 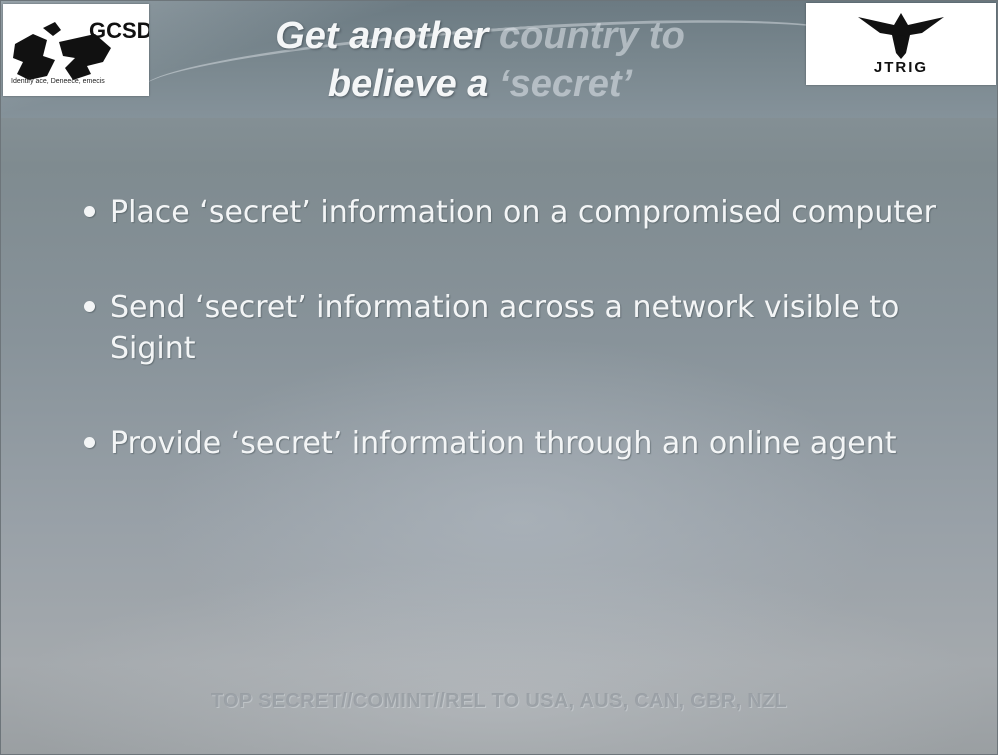 I want to click on title-line-1: Get another country to, so click(x=480, y=36).